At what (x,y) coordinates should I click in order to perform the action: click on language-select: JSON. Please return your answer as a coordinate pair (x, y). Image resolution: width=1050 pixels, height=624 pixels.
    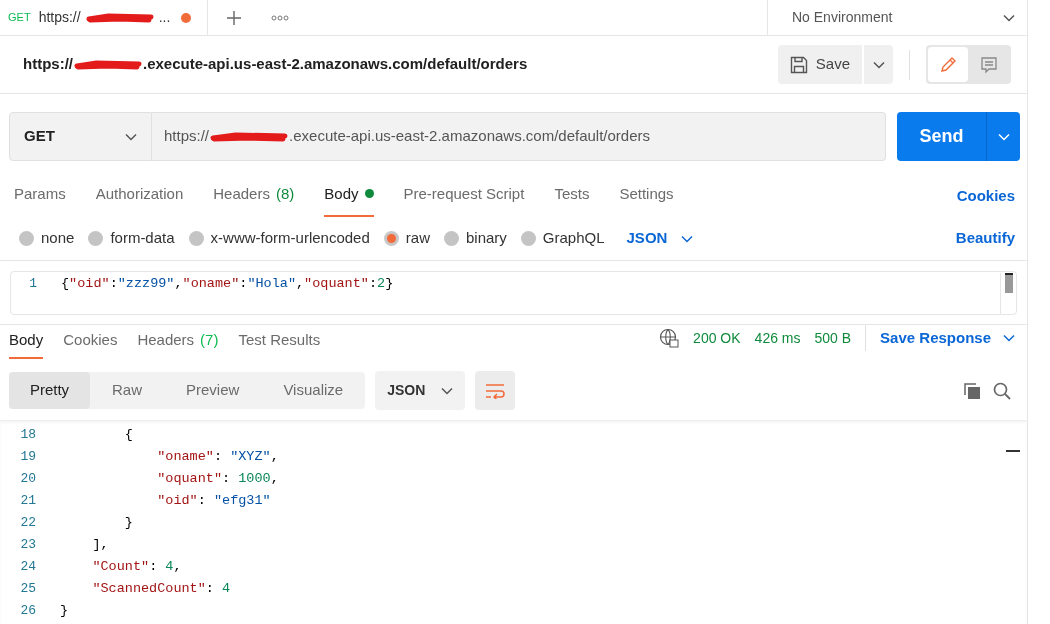
    Looking at the image, I should click on (660, 238).